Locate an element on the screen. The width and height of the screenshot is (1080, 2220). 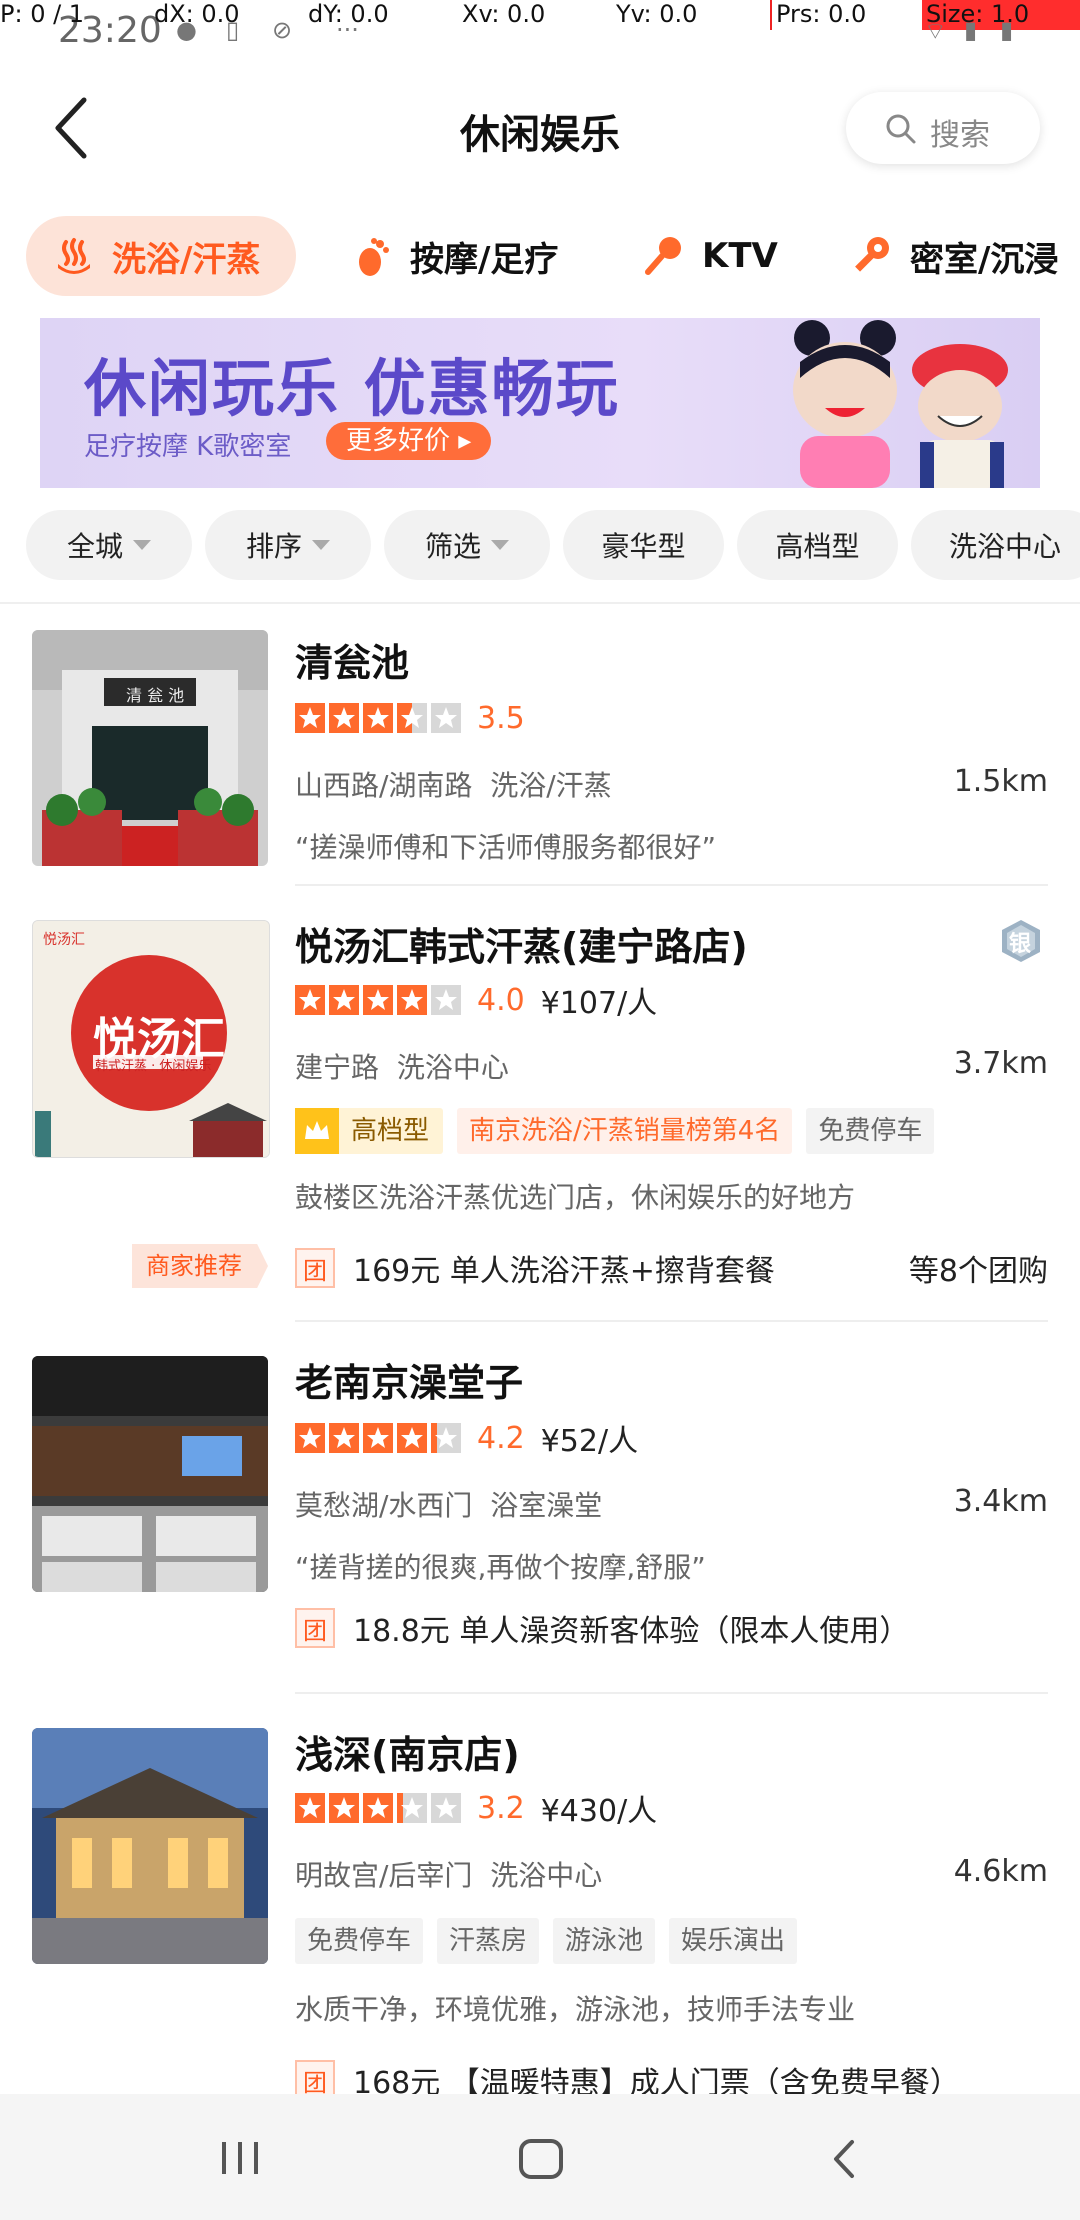
filter-luxury: 豪华型 is located at coordinates (643, 545).